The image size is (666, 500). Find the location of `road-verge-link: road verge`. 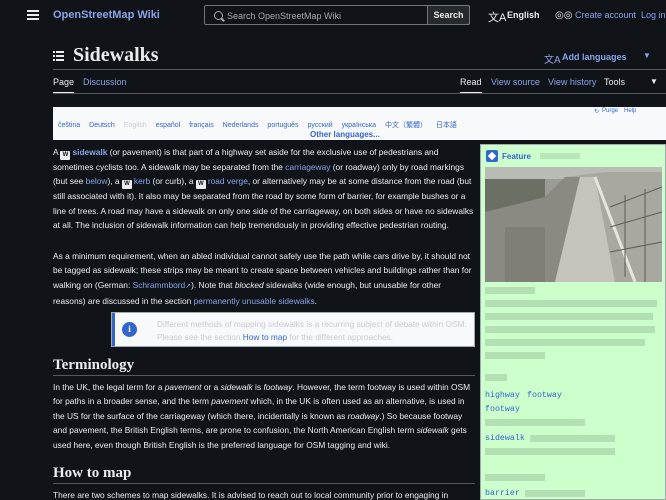

road-verge-link: road verge is located at coordinates (228, 181).